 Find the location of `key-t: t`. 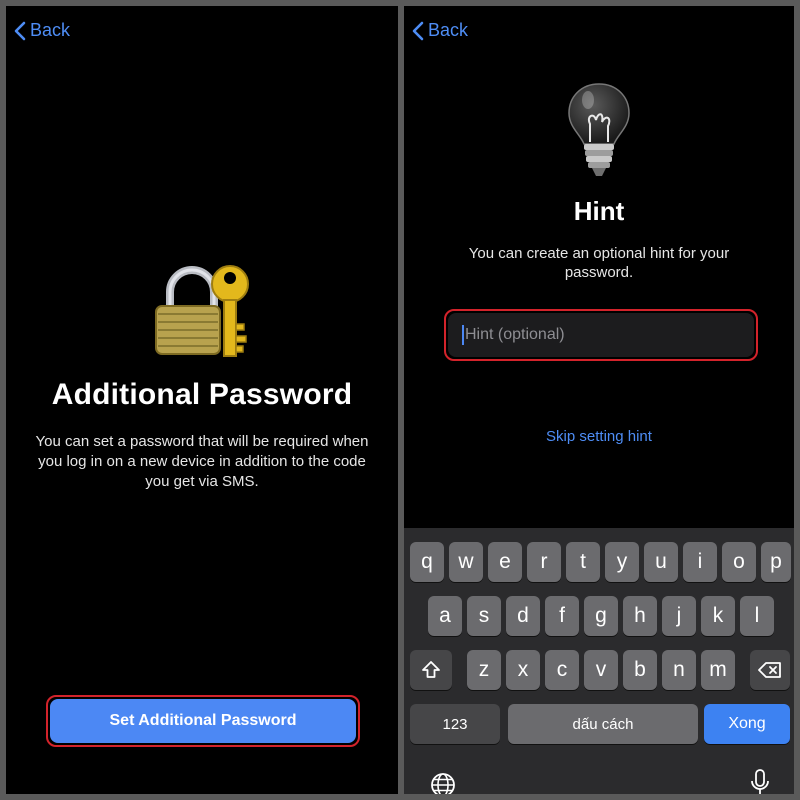

key-t: t is located at coordinates (583, 562).